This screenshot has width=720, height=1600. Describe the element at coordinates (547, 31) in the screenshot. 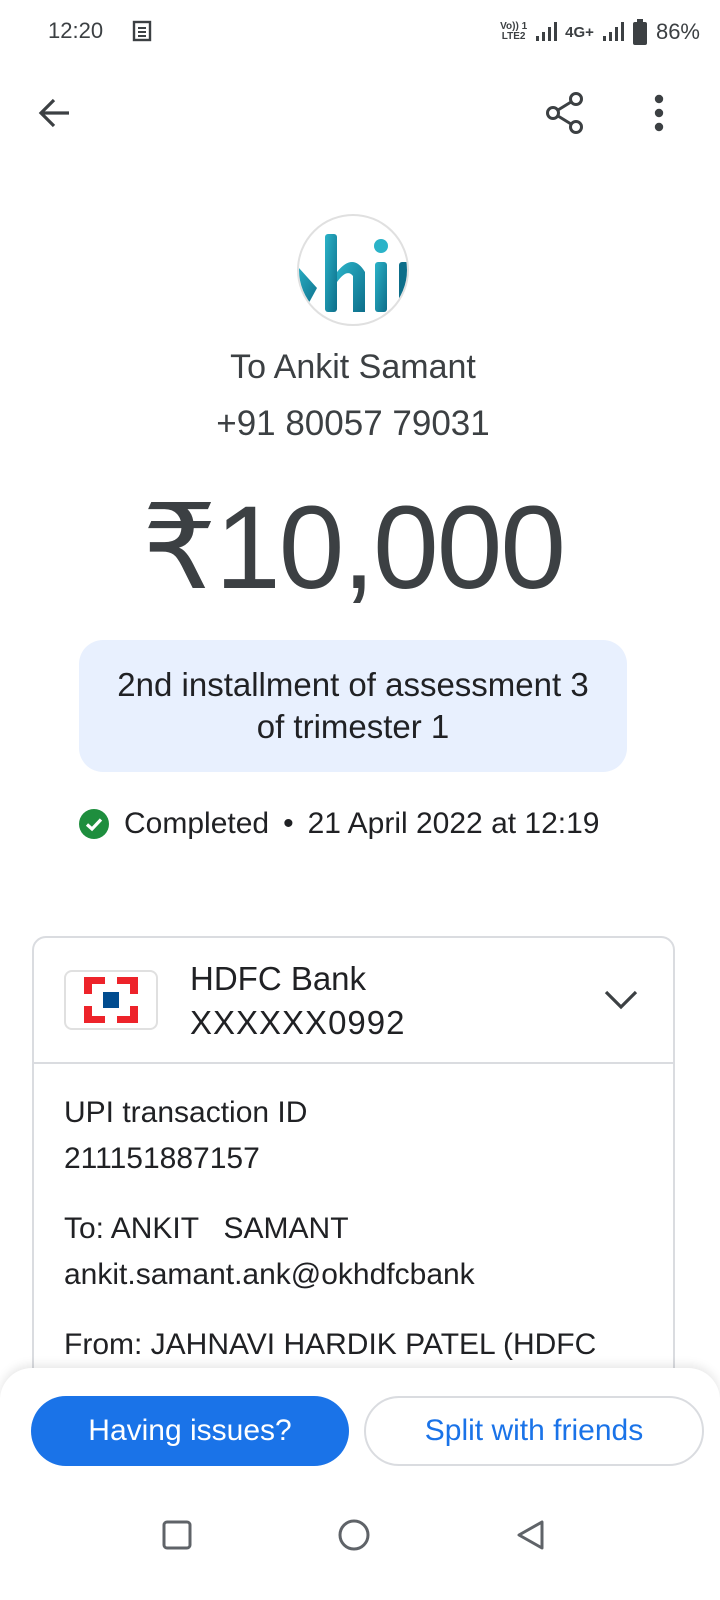

I see `signal-icon` at that location.